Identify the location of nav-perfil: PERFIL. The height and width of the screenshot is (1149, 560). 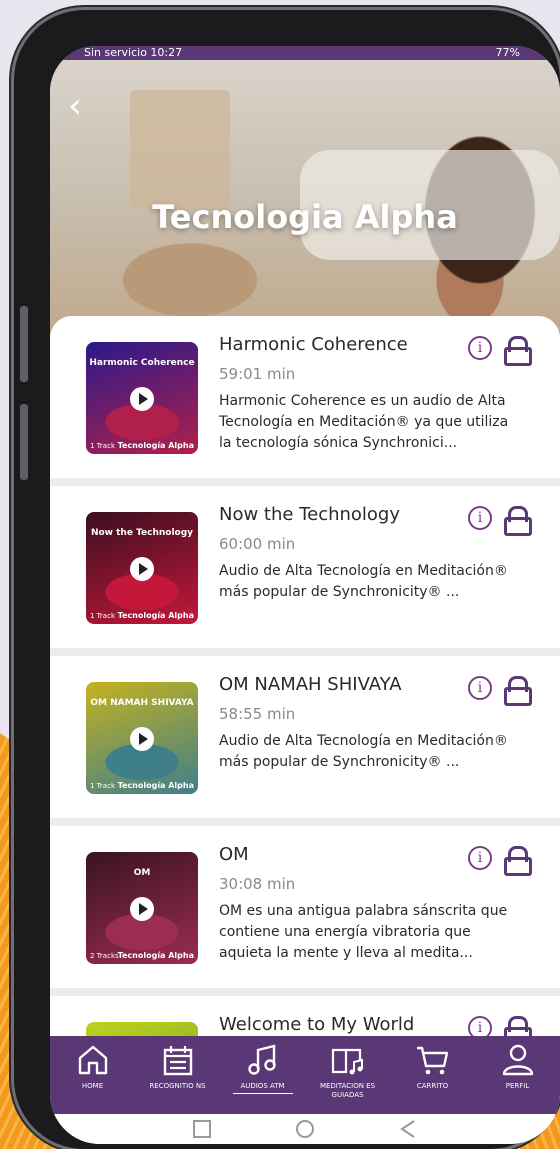
(517, 1075).